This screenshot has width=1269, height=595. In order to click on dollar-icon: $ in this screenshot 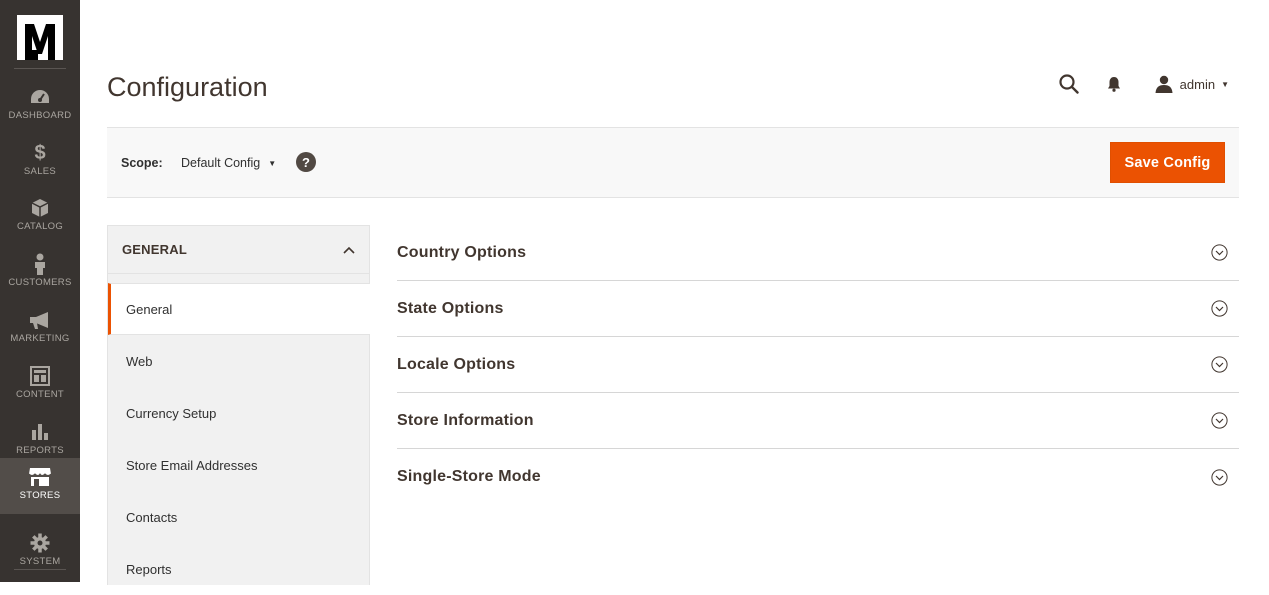, I will do `click(40, 152)`.